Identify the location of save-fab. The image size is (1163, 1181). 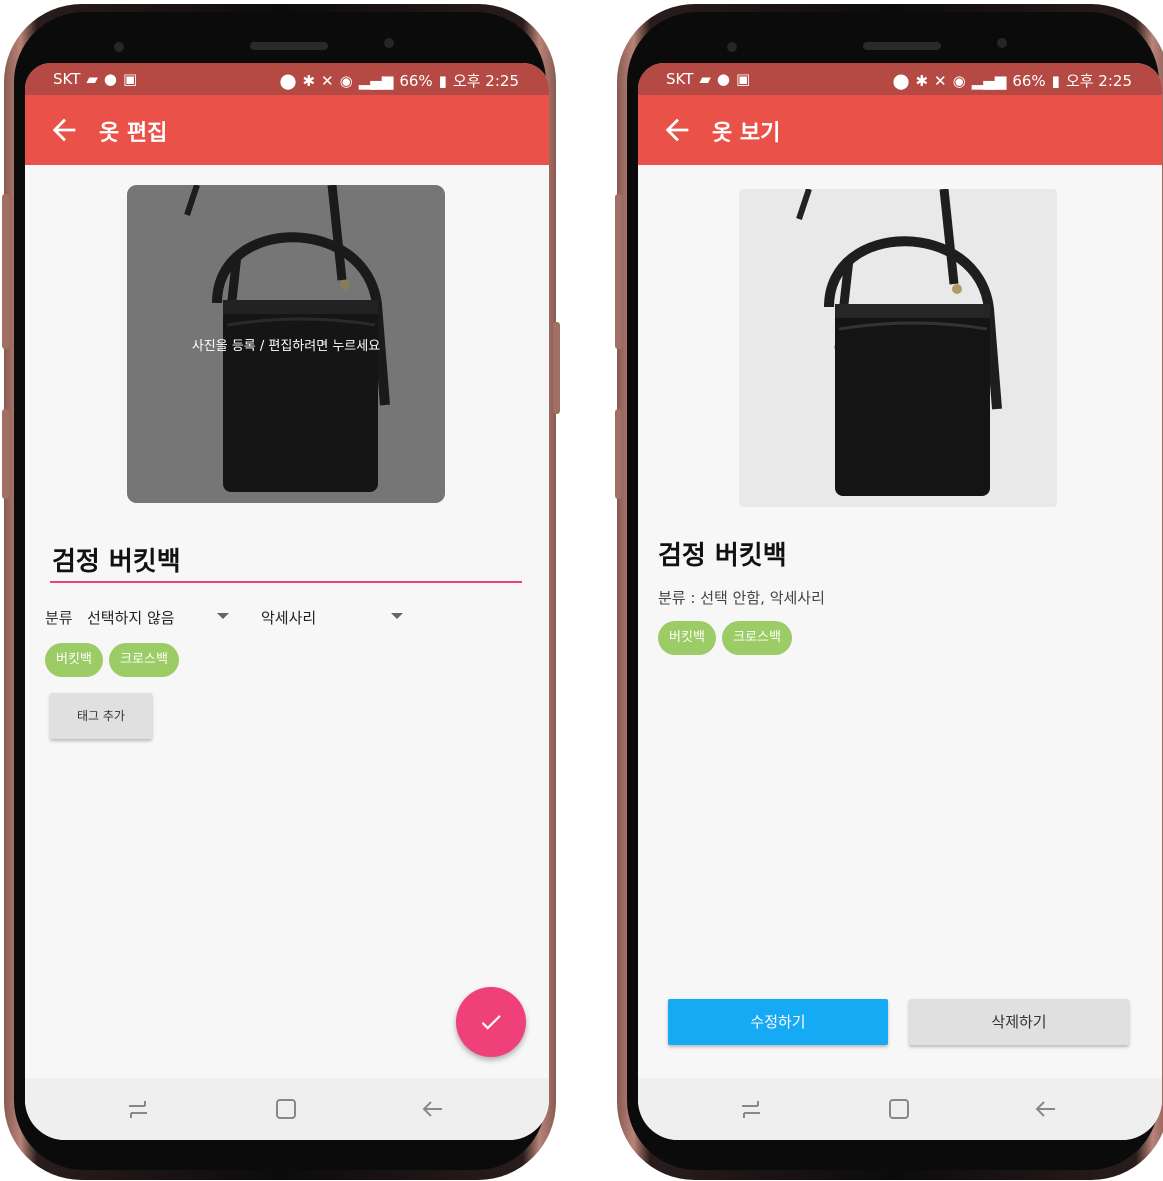
(491, 1022).